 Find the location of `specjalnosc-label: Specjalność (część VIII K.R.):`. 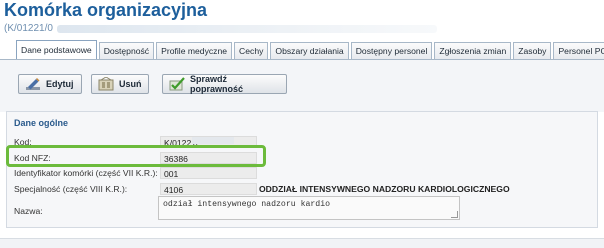

specjalnosc-label: Specjalność (część VIII K.R.): is located at coordinates (71, 189).